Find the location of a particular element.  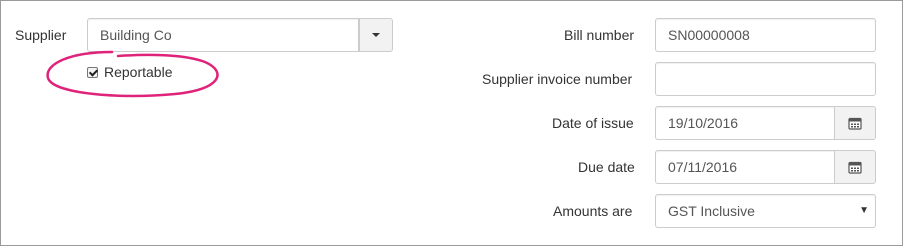

reportable-checkbox-row: Reportable is located at coordinates (130, 72).